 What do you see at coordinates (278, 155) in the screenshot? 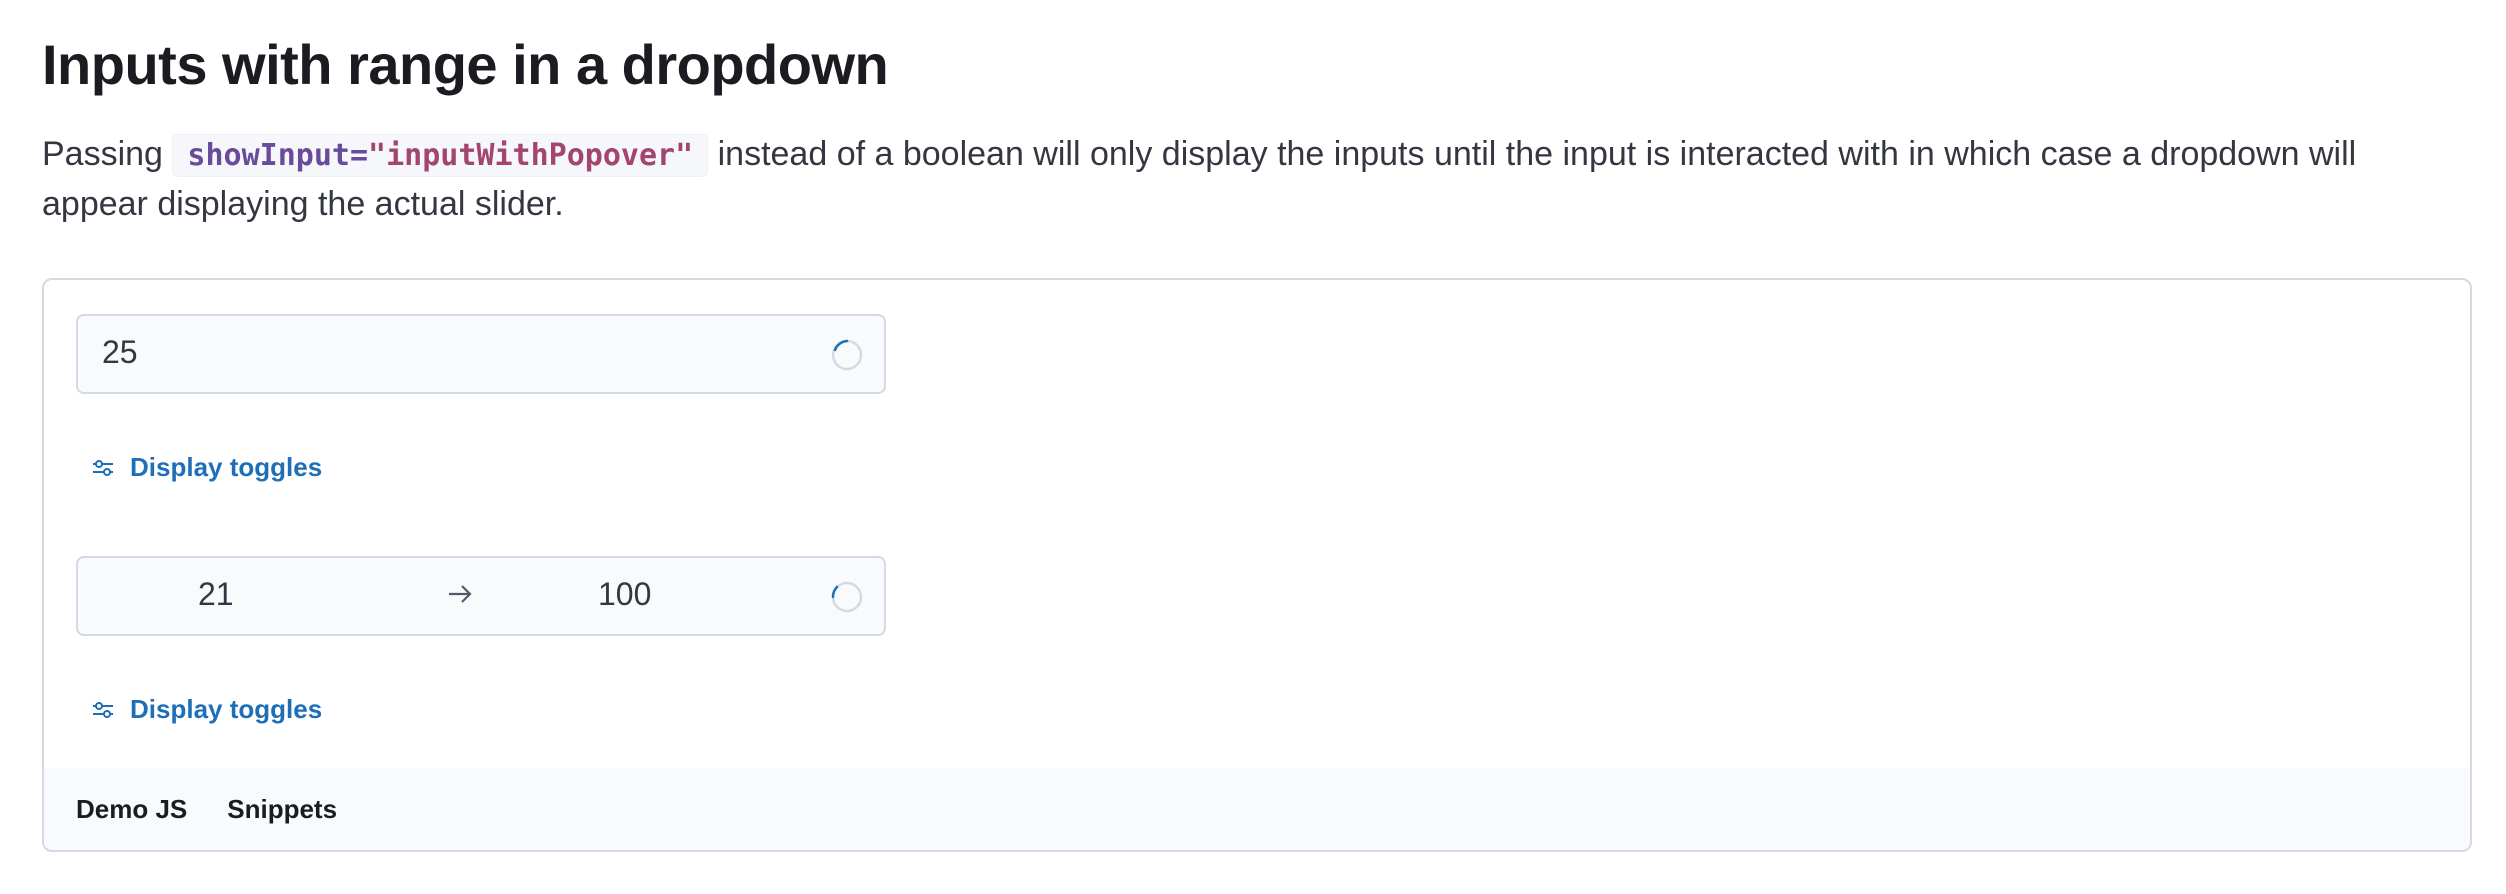
I see `code-attribute: showInput=` at bounding box center [278, 155].